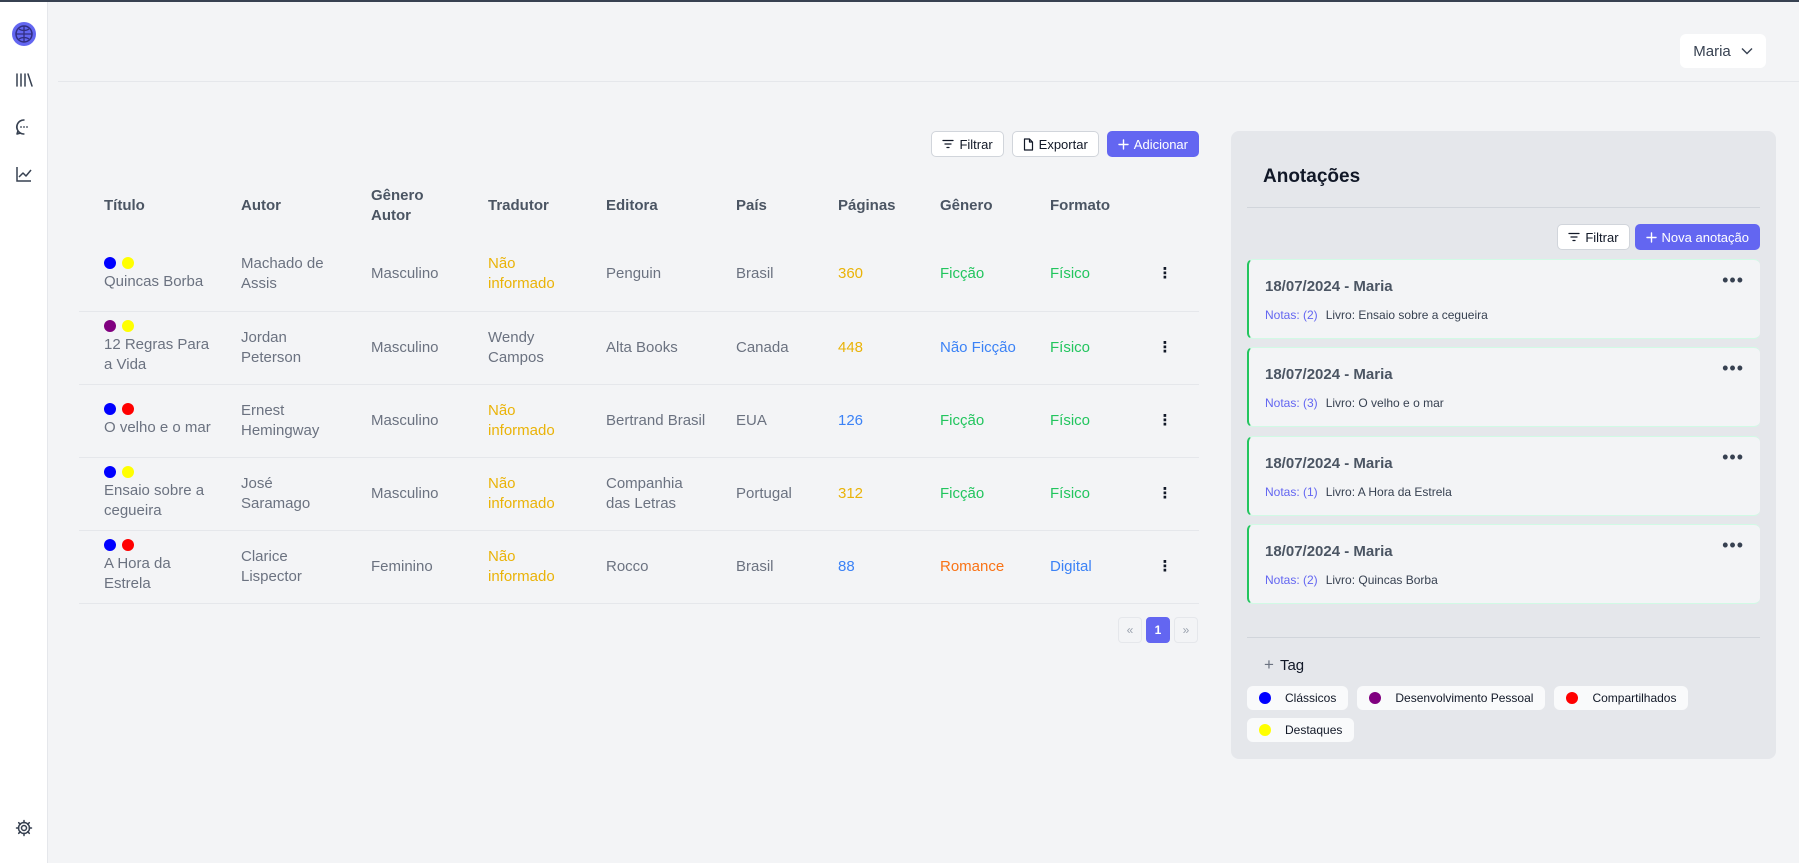 The image size is (1799, 863). I want to click on filter-button: Filtrar, so click(967, 144).